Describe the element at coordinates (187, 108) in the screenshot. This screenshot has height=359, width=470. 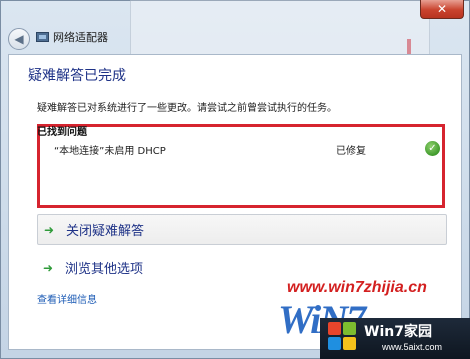
I see `description-text: 疑难解答已对系统进行了一些更改。请尝试之前曾尝试执行的任务。` at that location.